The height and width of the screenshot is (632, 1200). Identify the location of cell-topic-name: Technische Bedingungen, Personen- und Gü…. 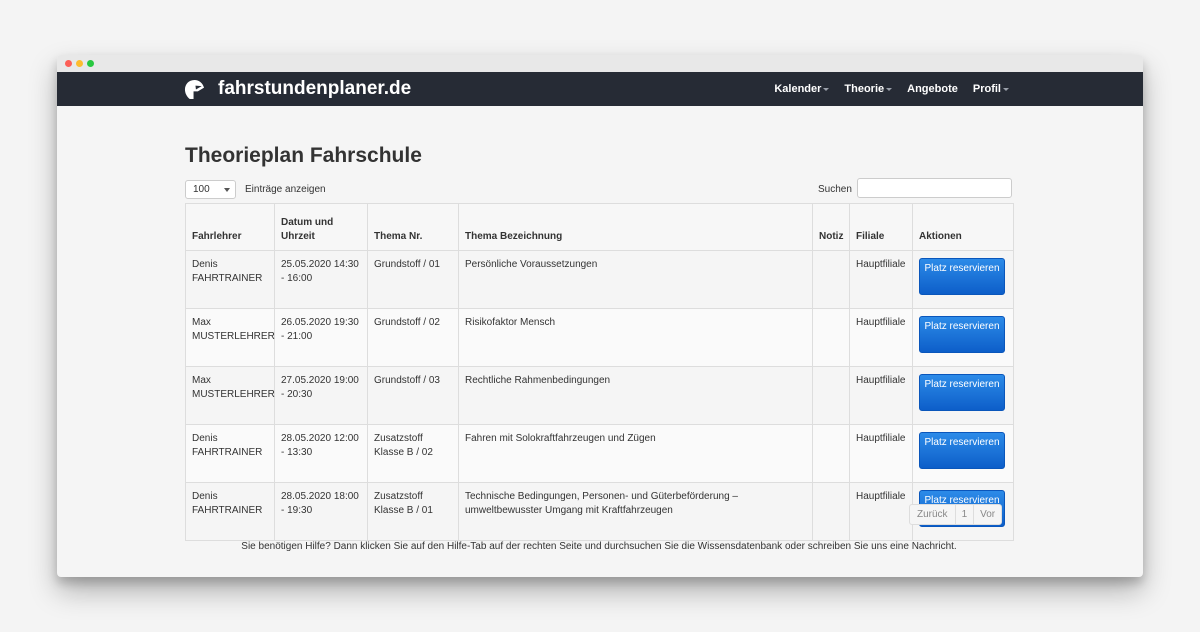
(635, 511).